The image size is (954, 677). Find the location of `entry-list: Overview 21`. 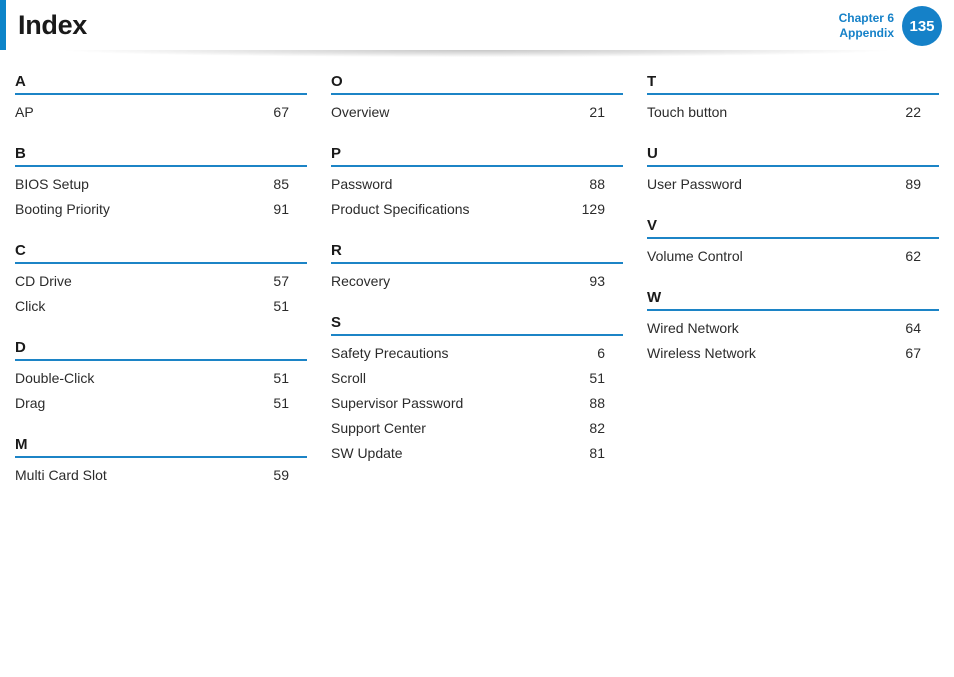

entry-list: Overview 21 is located at coordinates (477, 110).